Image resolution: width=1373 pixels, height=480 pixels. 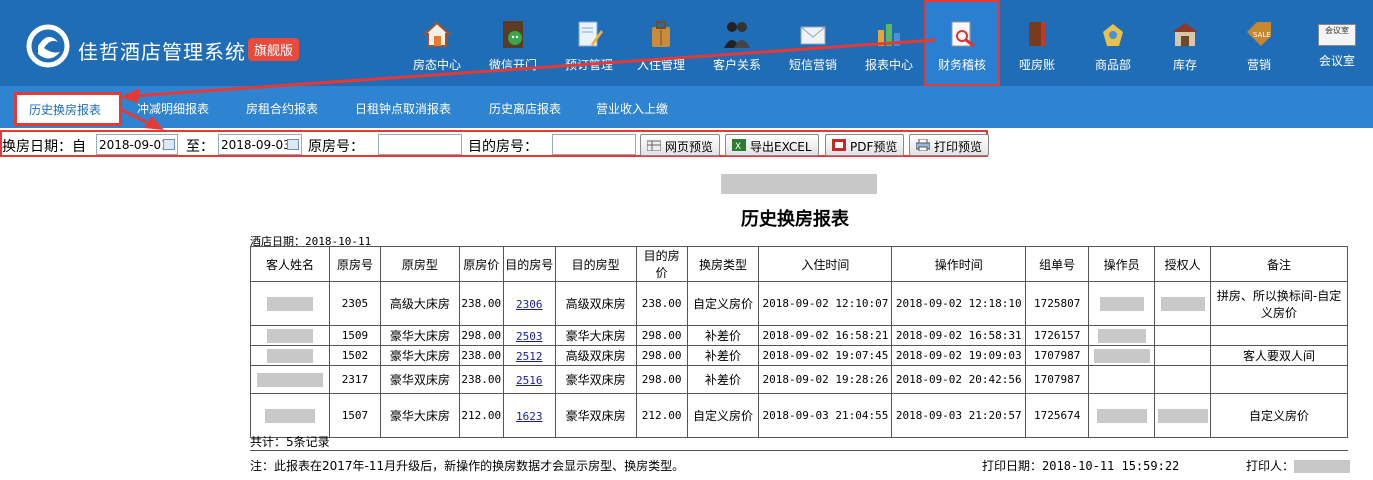 What do you see at coordinates (660, 65) in the screenshot?
I see `nav-label: 入住管理` at bounding box center [660, 65].